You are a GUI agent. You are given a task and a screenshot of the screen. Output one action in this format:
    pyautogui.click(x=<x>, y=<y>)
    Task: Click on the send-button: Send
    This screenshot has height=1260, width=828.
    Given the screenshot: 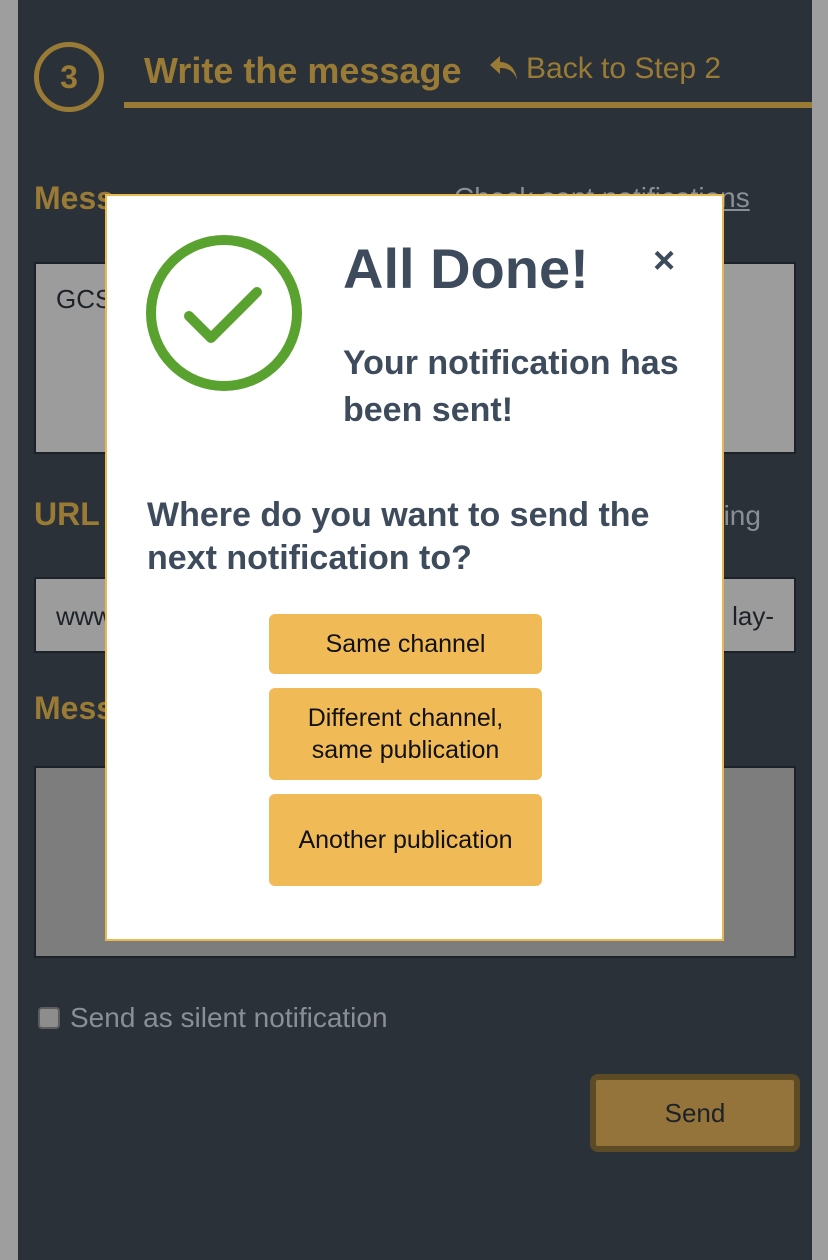 What is the action you would take?
    pyautogui.click(x=695, y=1113)
    